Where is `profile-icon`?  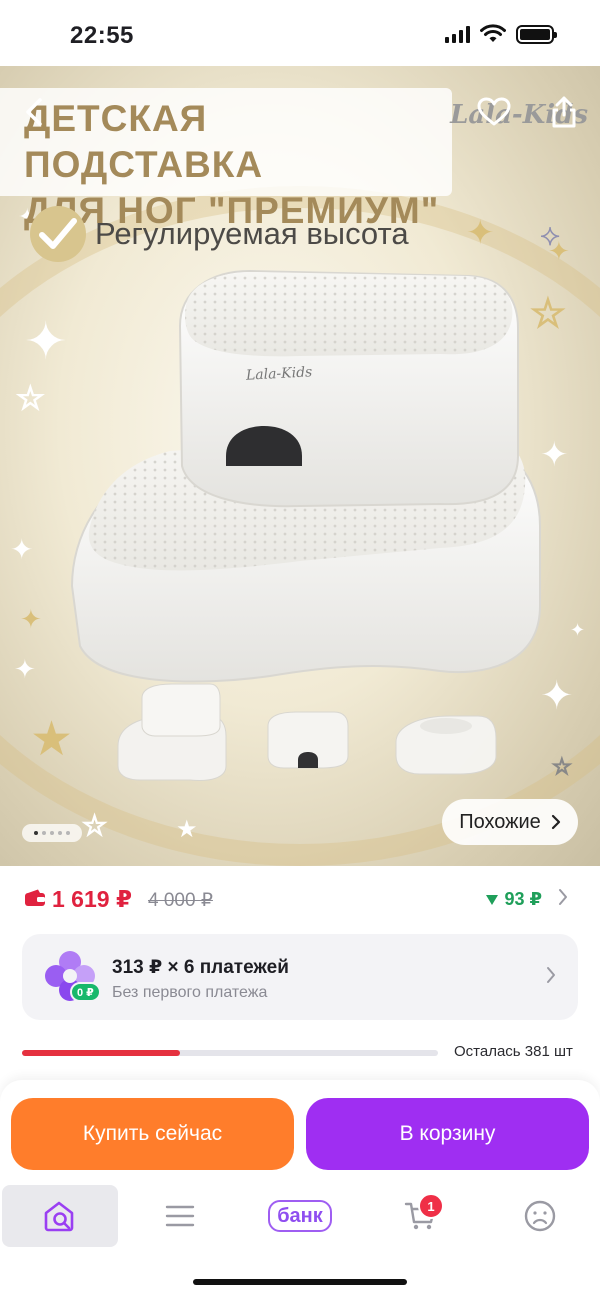 profile-icon is located at coordinates (540, 1216).